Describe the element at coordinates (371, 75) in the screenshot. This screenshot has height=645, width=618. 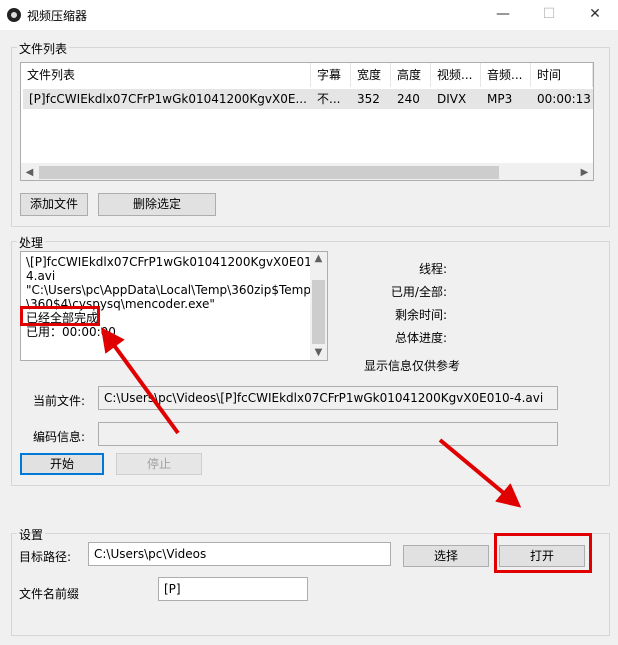
I see `column-header-width: 宽度` at that location.